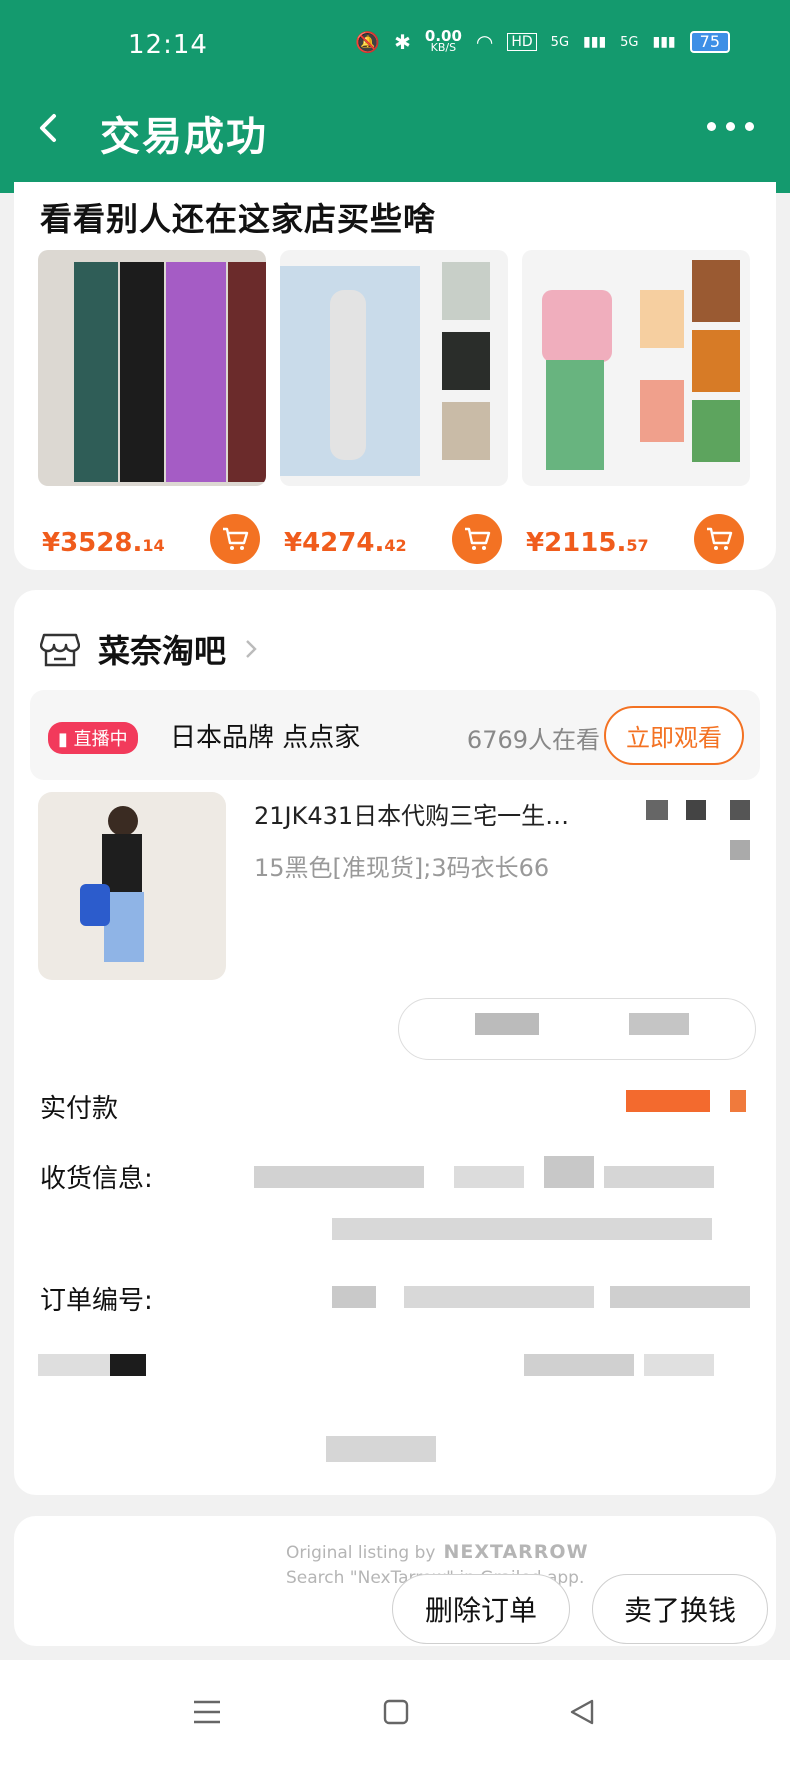 Image resolution: width=790 pixels, height=1768 pixels. What do you see at coordinates (251, 649) in the screenshot?
I see `chevron-right-icon` at bounding box center [251, 649].